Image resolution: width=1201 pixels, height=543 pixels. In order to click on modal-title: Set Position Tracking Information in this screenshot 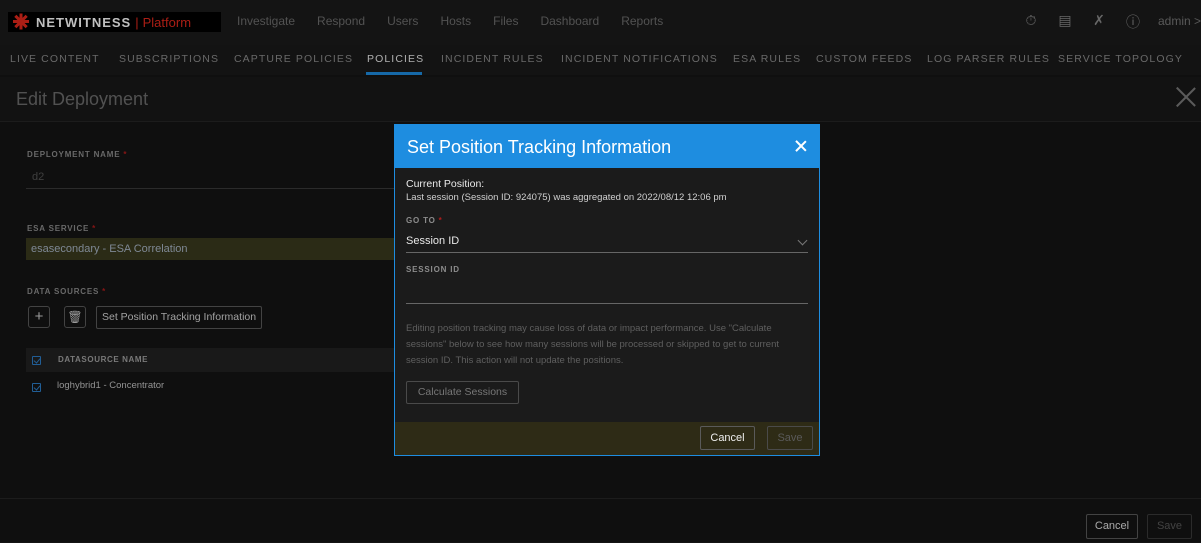, I will do `click(539, 147)`.